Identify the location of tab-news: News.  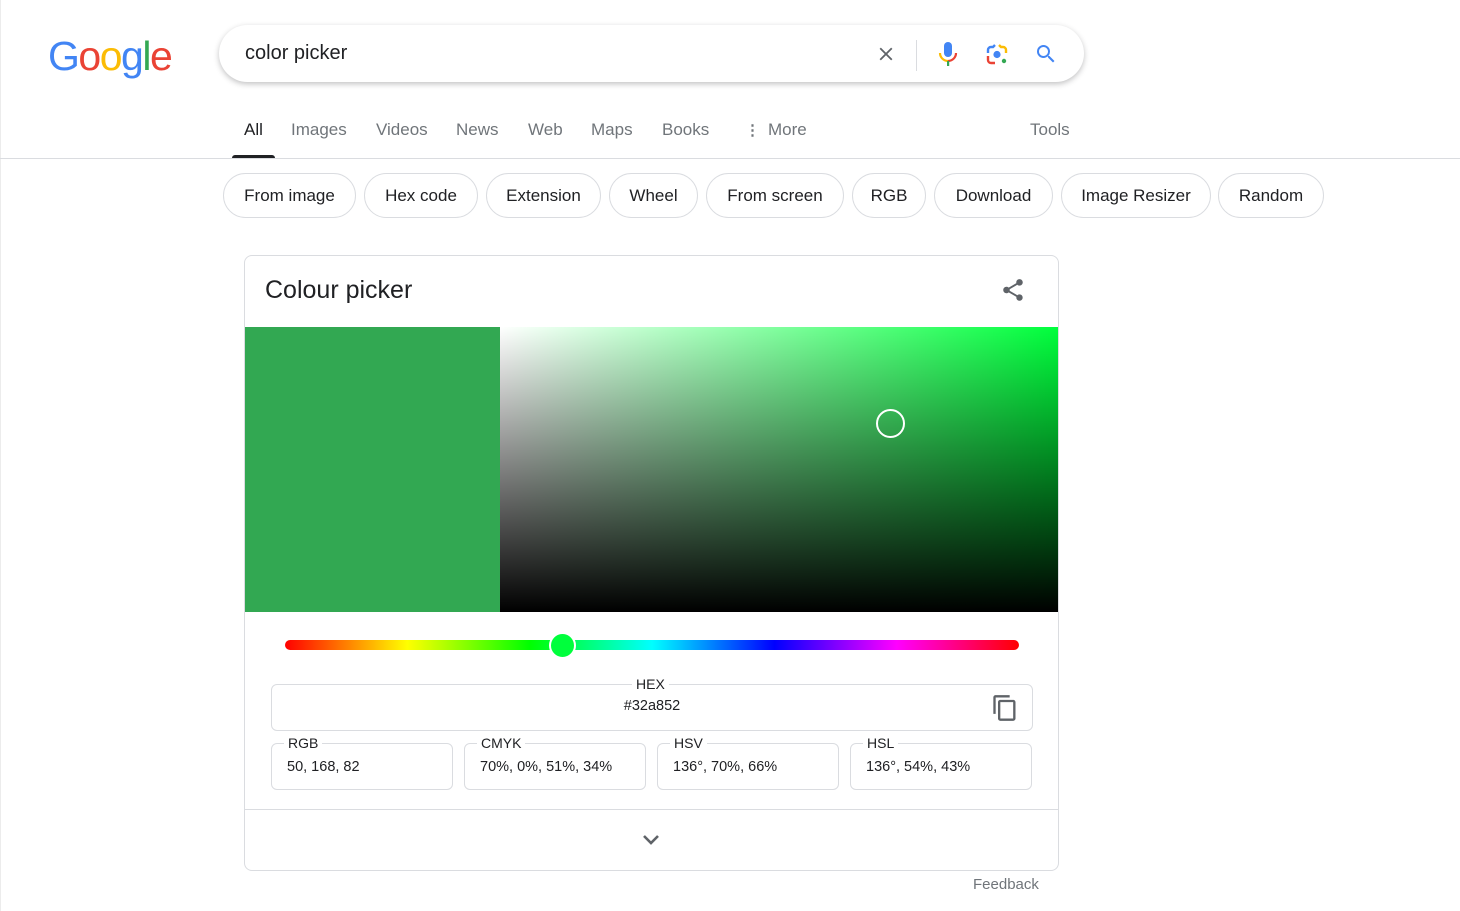
(477, 139).